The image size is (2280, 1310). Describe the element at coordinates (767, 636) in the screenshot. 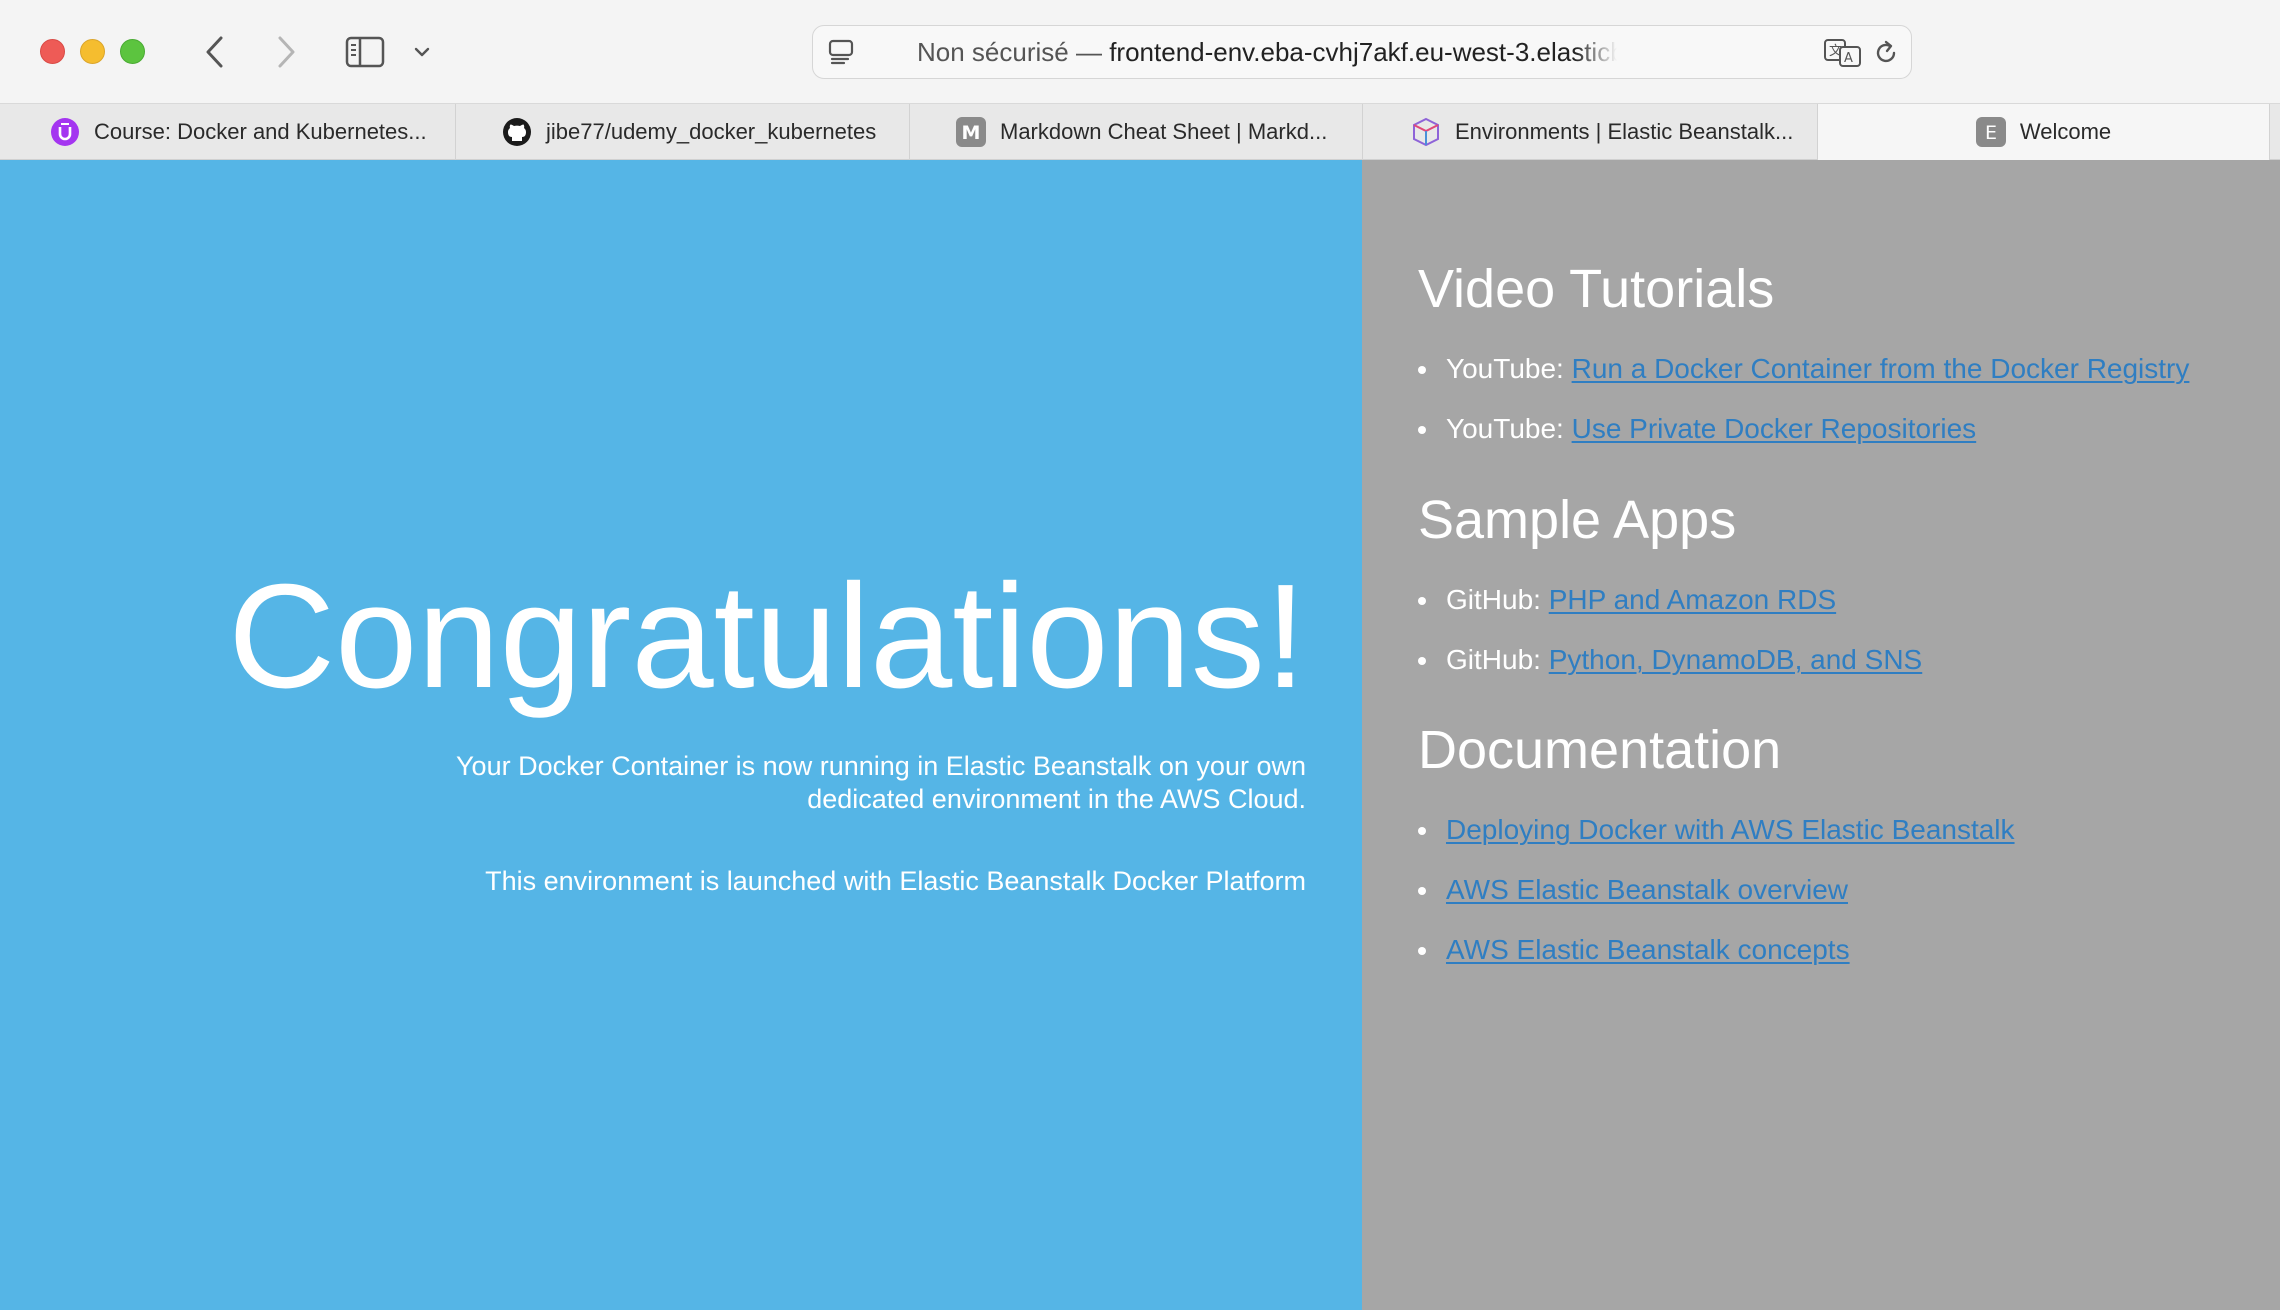

I see `hero-title: Congratulations!` at that location.